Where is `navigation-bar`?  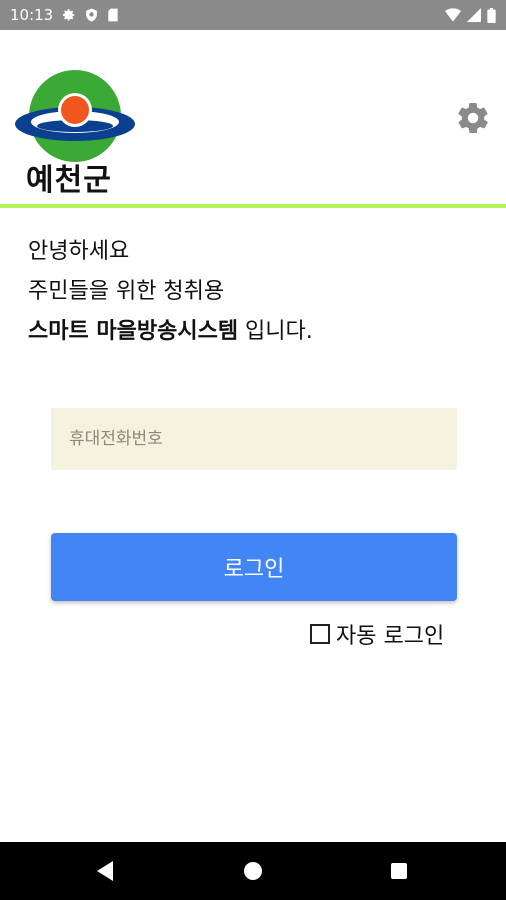 navigation-bar is located at coordinates (253, 871).